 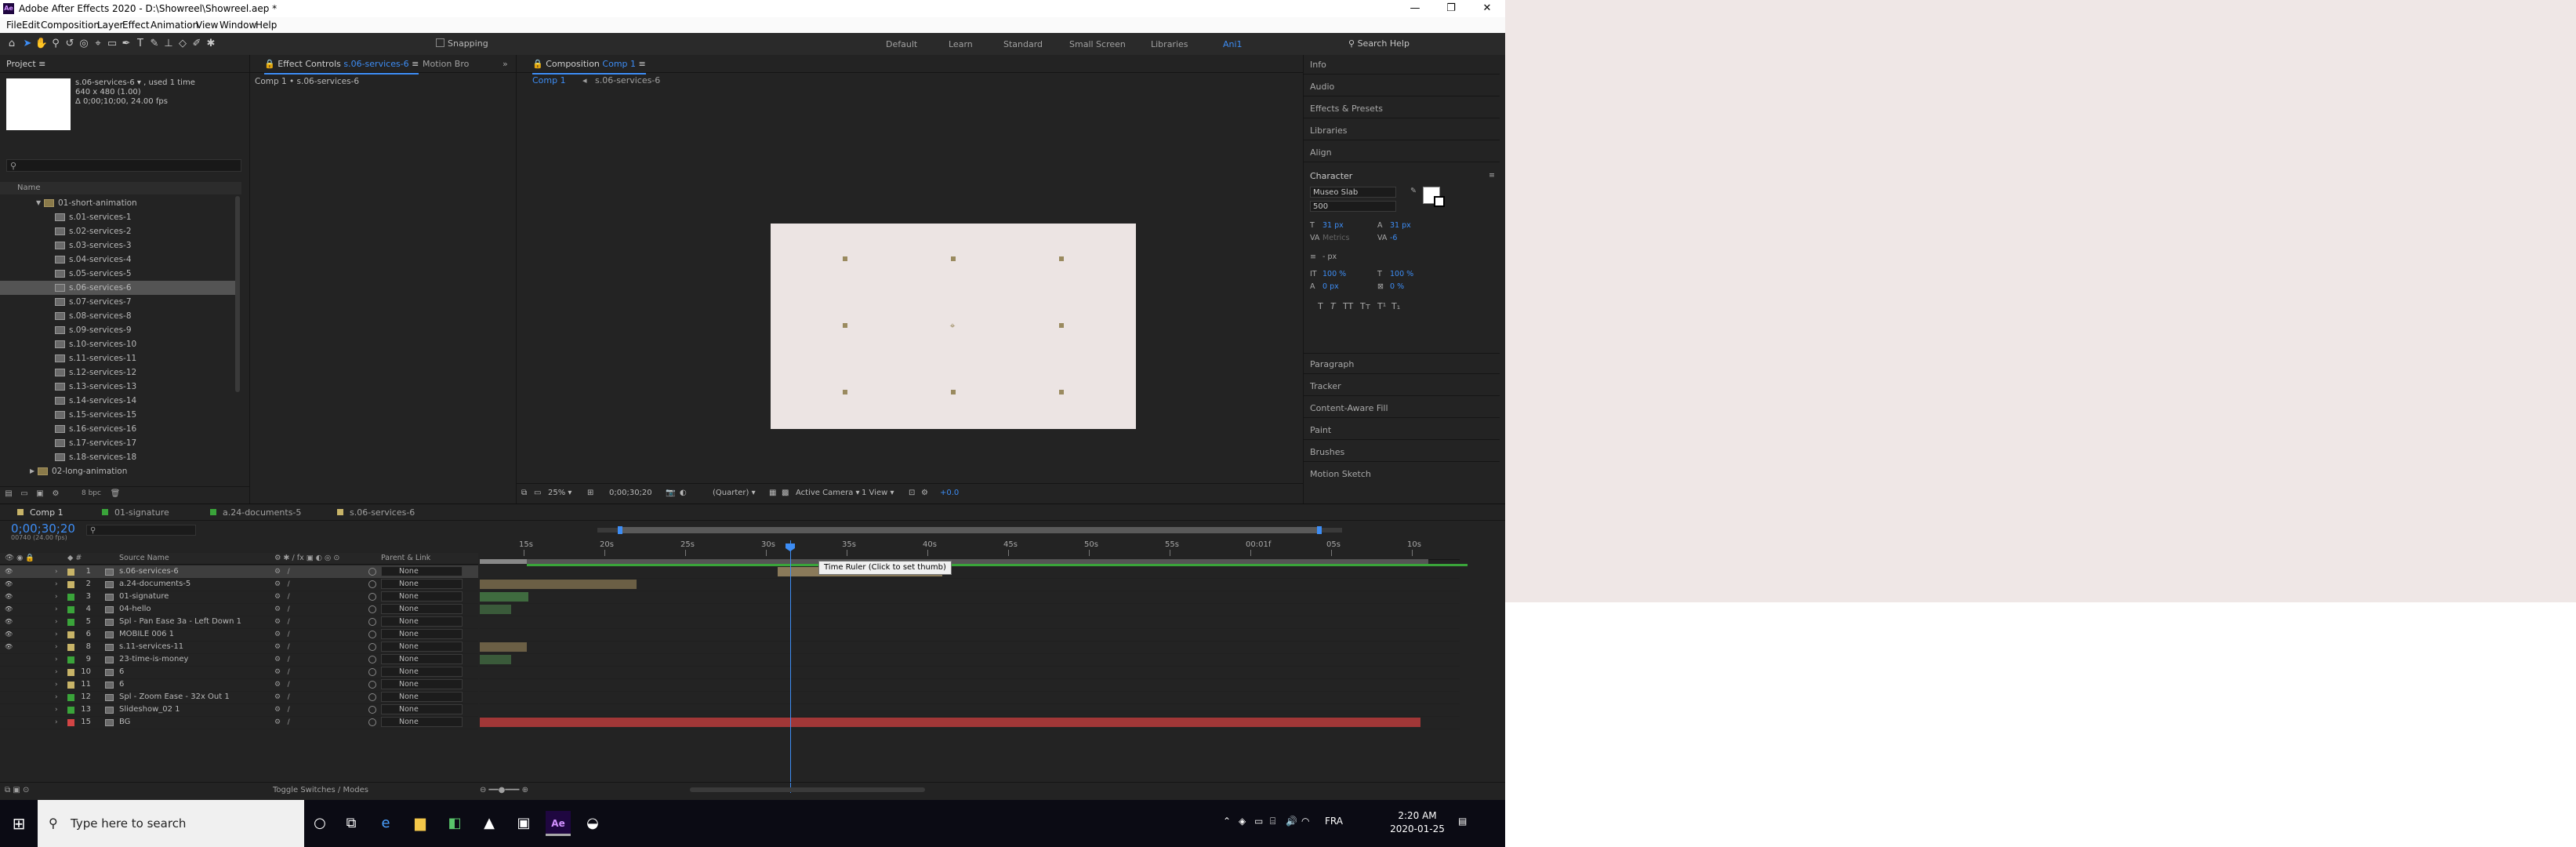 I want to click on project-item: s.02-services-2, so click(x=118, y=231).